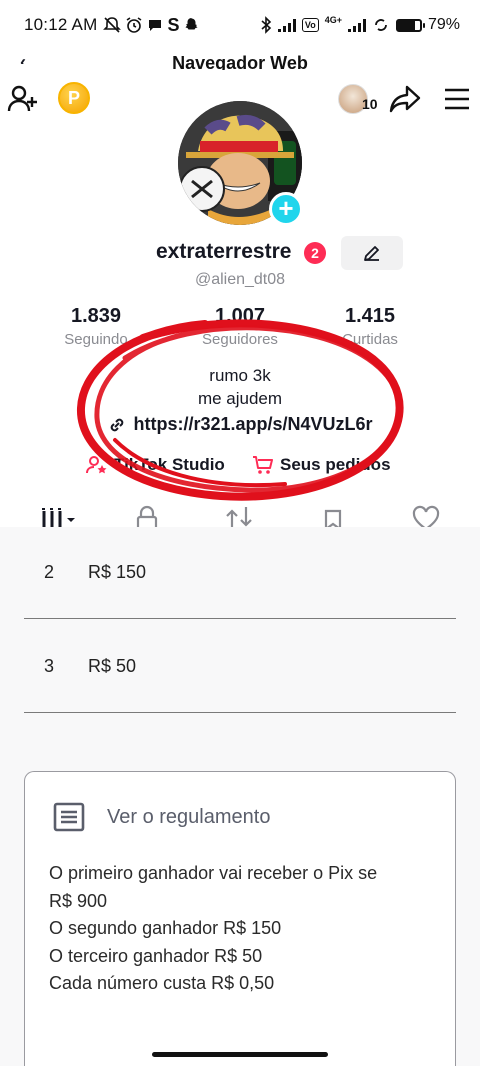 The image size is (480, 1066). I want to click on document-icon, so click(69, 817).